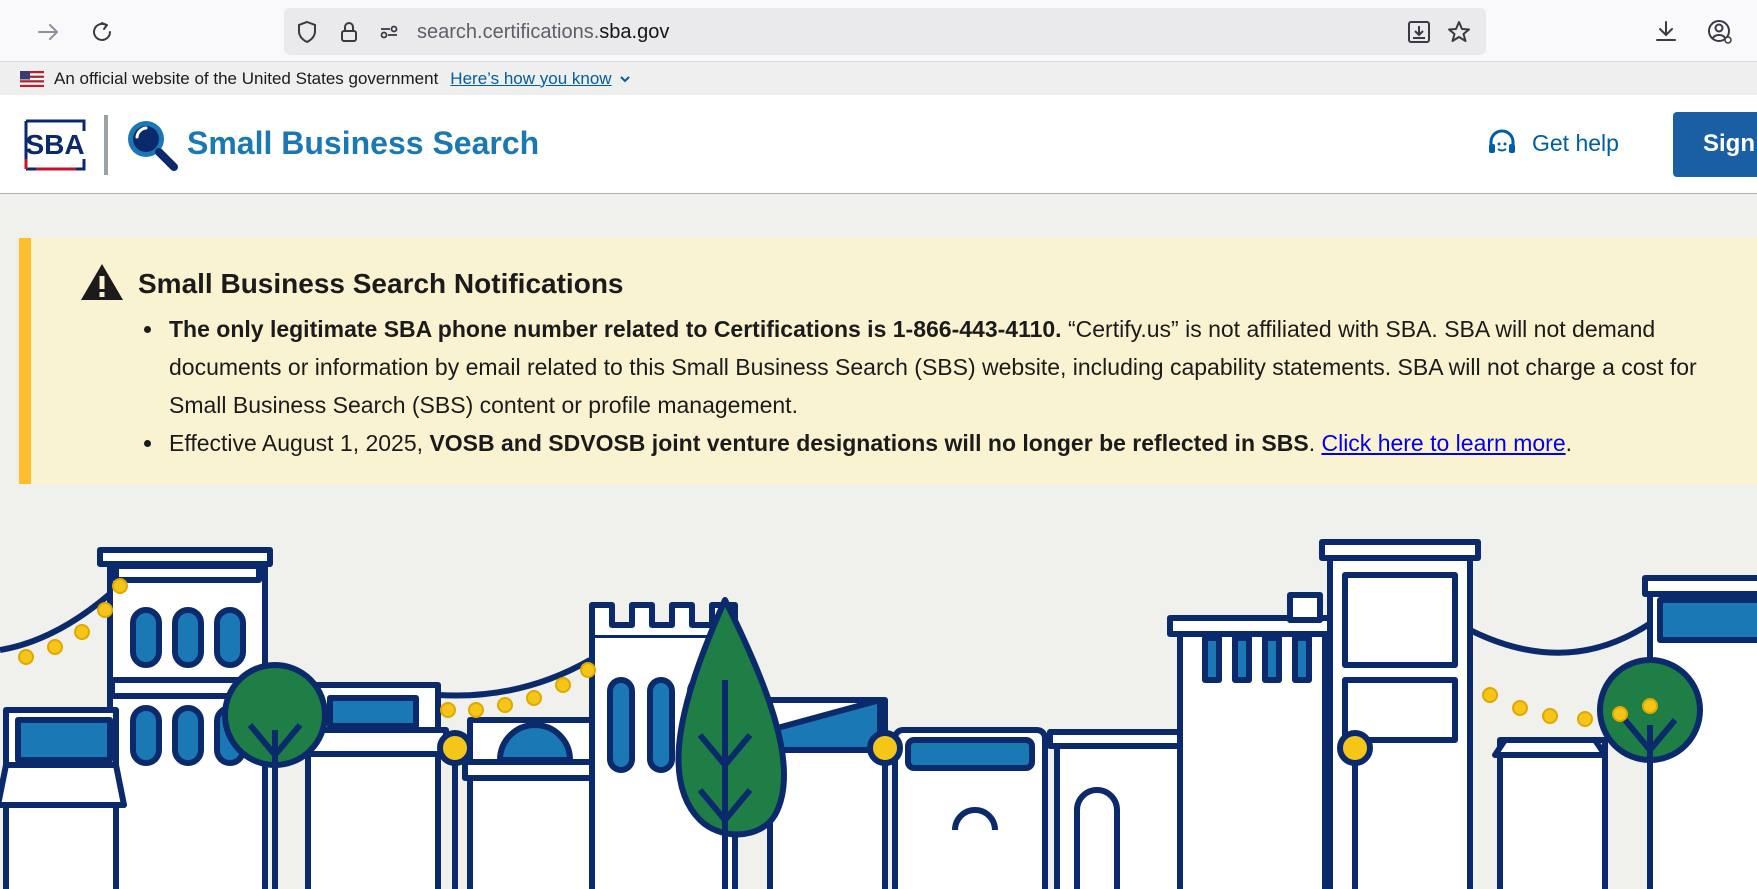 The image size is (1757, 889). What do you see at coordinates (389, 32) in the screenshot?
I see `site-settings-icon` at bounding box center [389, 32].